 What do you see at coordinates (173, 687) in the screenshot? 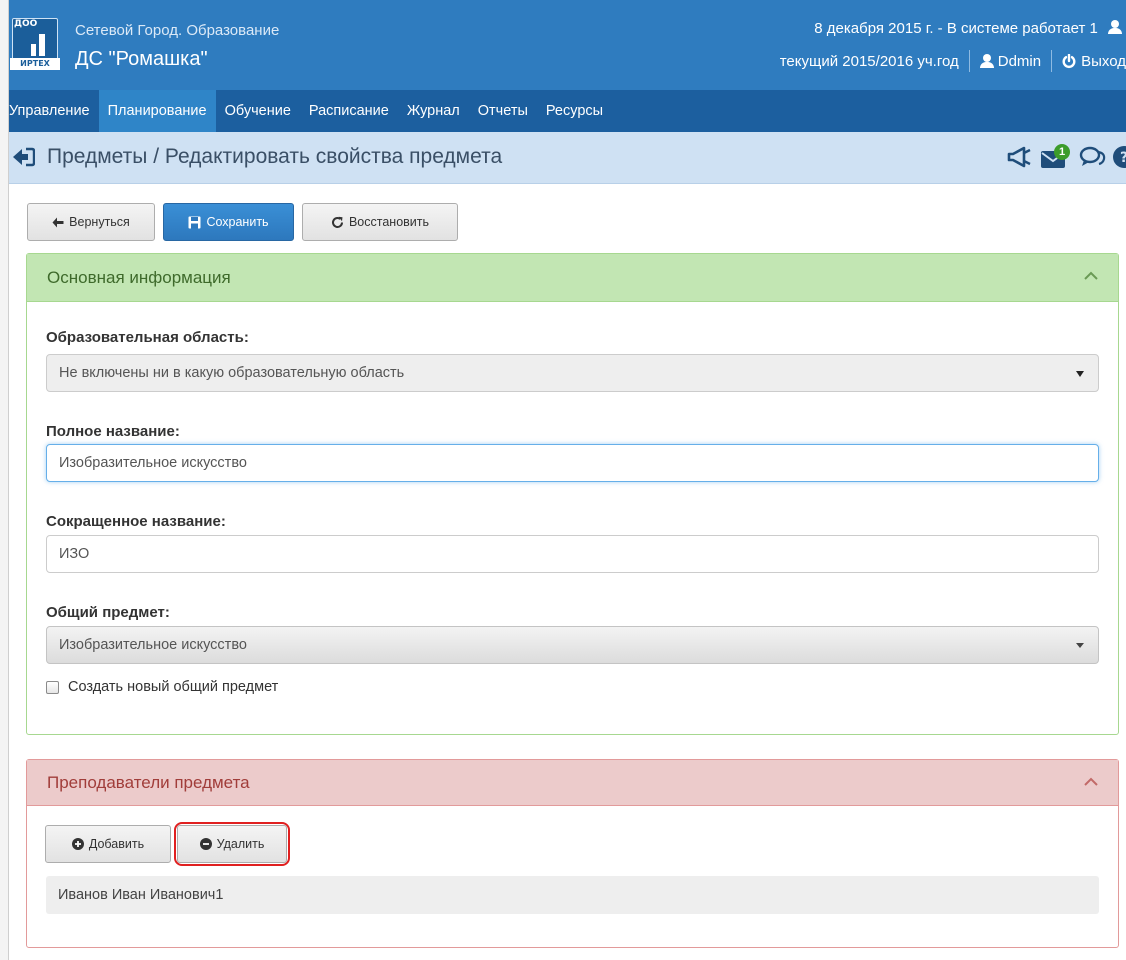
I see `create-common-subject-label: Создать новый общий предмет` at bounding box center [173, 687].